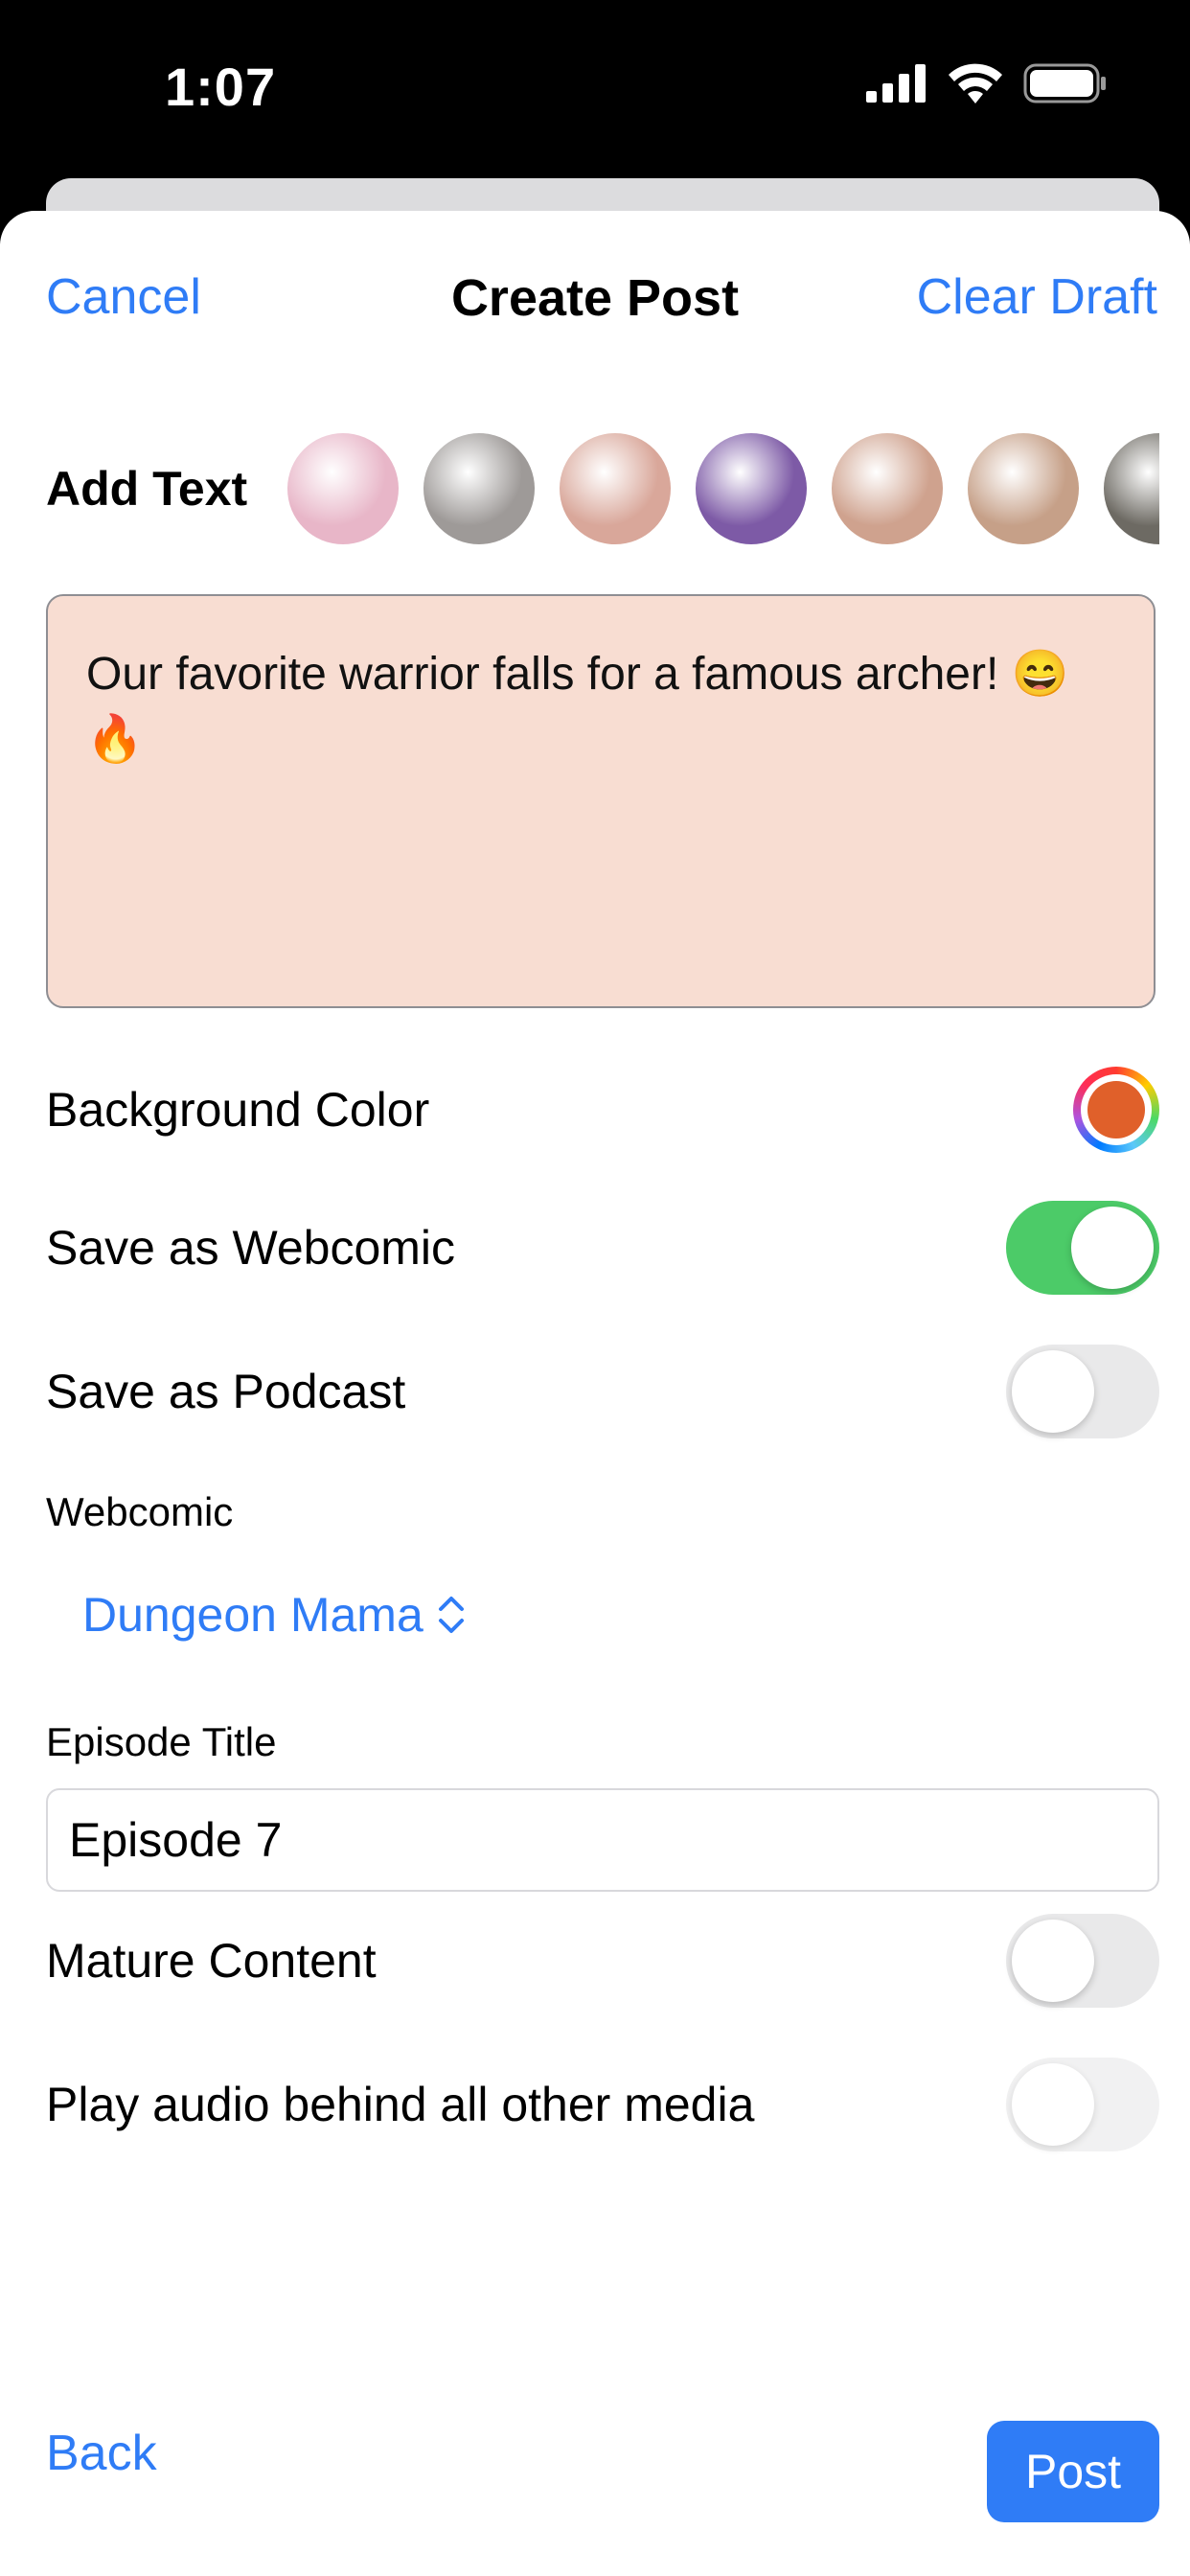 This screenshot has width=1190, height=2576. What do you see at coordinates (451, 1615) in the screenshot?
I see `chevron-up-down-icon` at bounding box center [451, 1615].